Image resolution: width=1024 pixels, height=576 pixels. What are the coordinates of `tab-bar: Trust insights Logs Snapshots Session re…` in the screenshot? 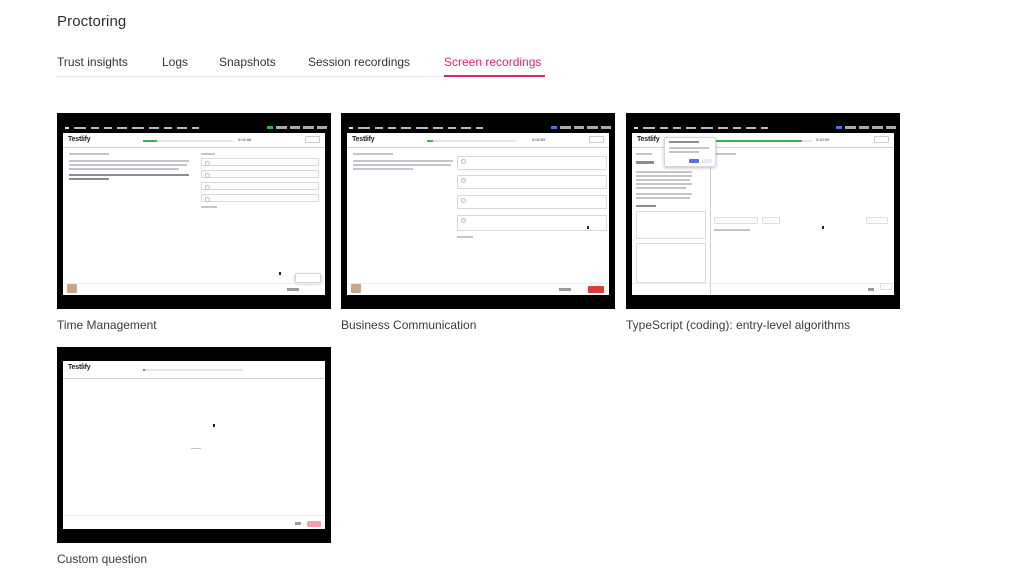 It's located at (301, 65).